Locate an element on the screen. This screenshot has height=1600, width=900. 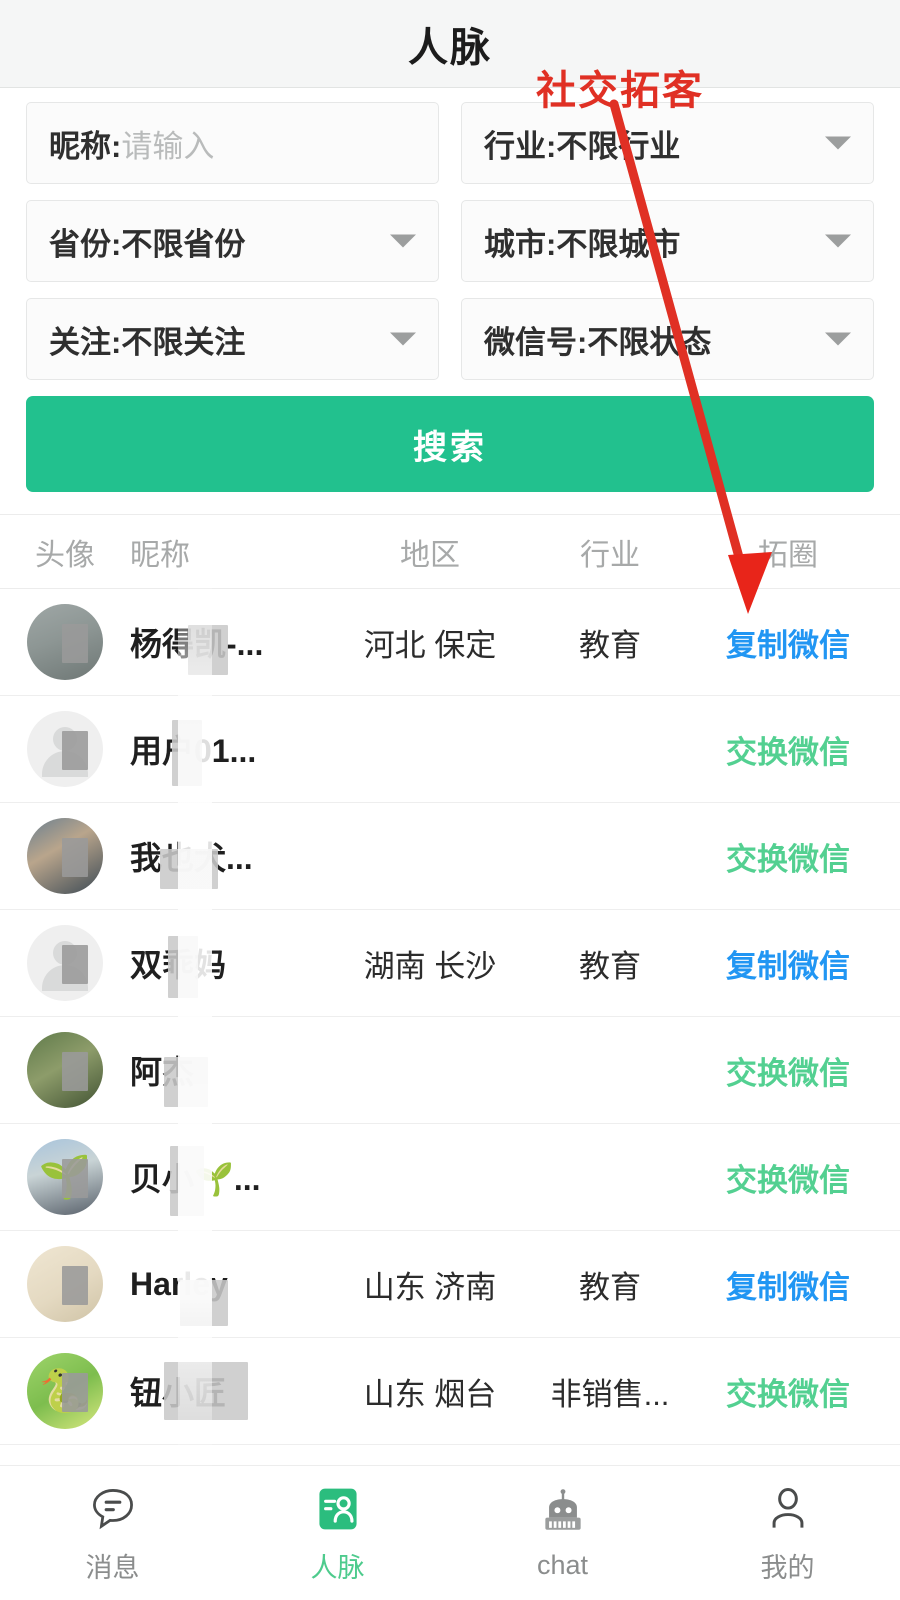
tab-profile: 我的 is located at coordinates (787, 1533).